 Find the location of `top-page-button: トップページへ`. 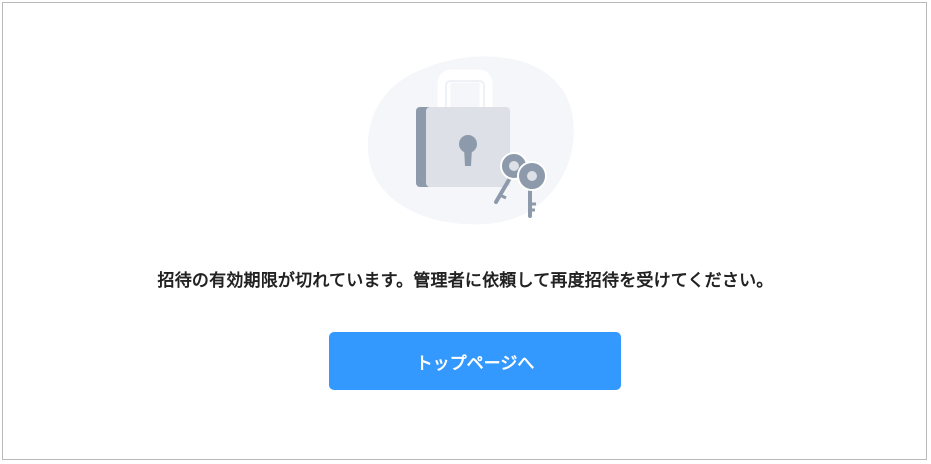

top-page-button: トップページへ is located at coordinates (475, 361).